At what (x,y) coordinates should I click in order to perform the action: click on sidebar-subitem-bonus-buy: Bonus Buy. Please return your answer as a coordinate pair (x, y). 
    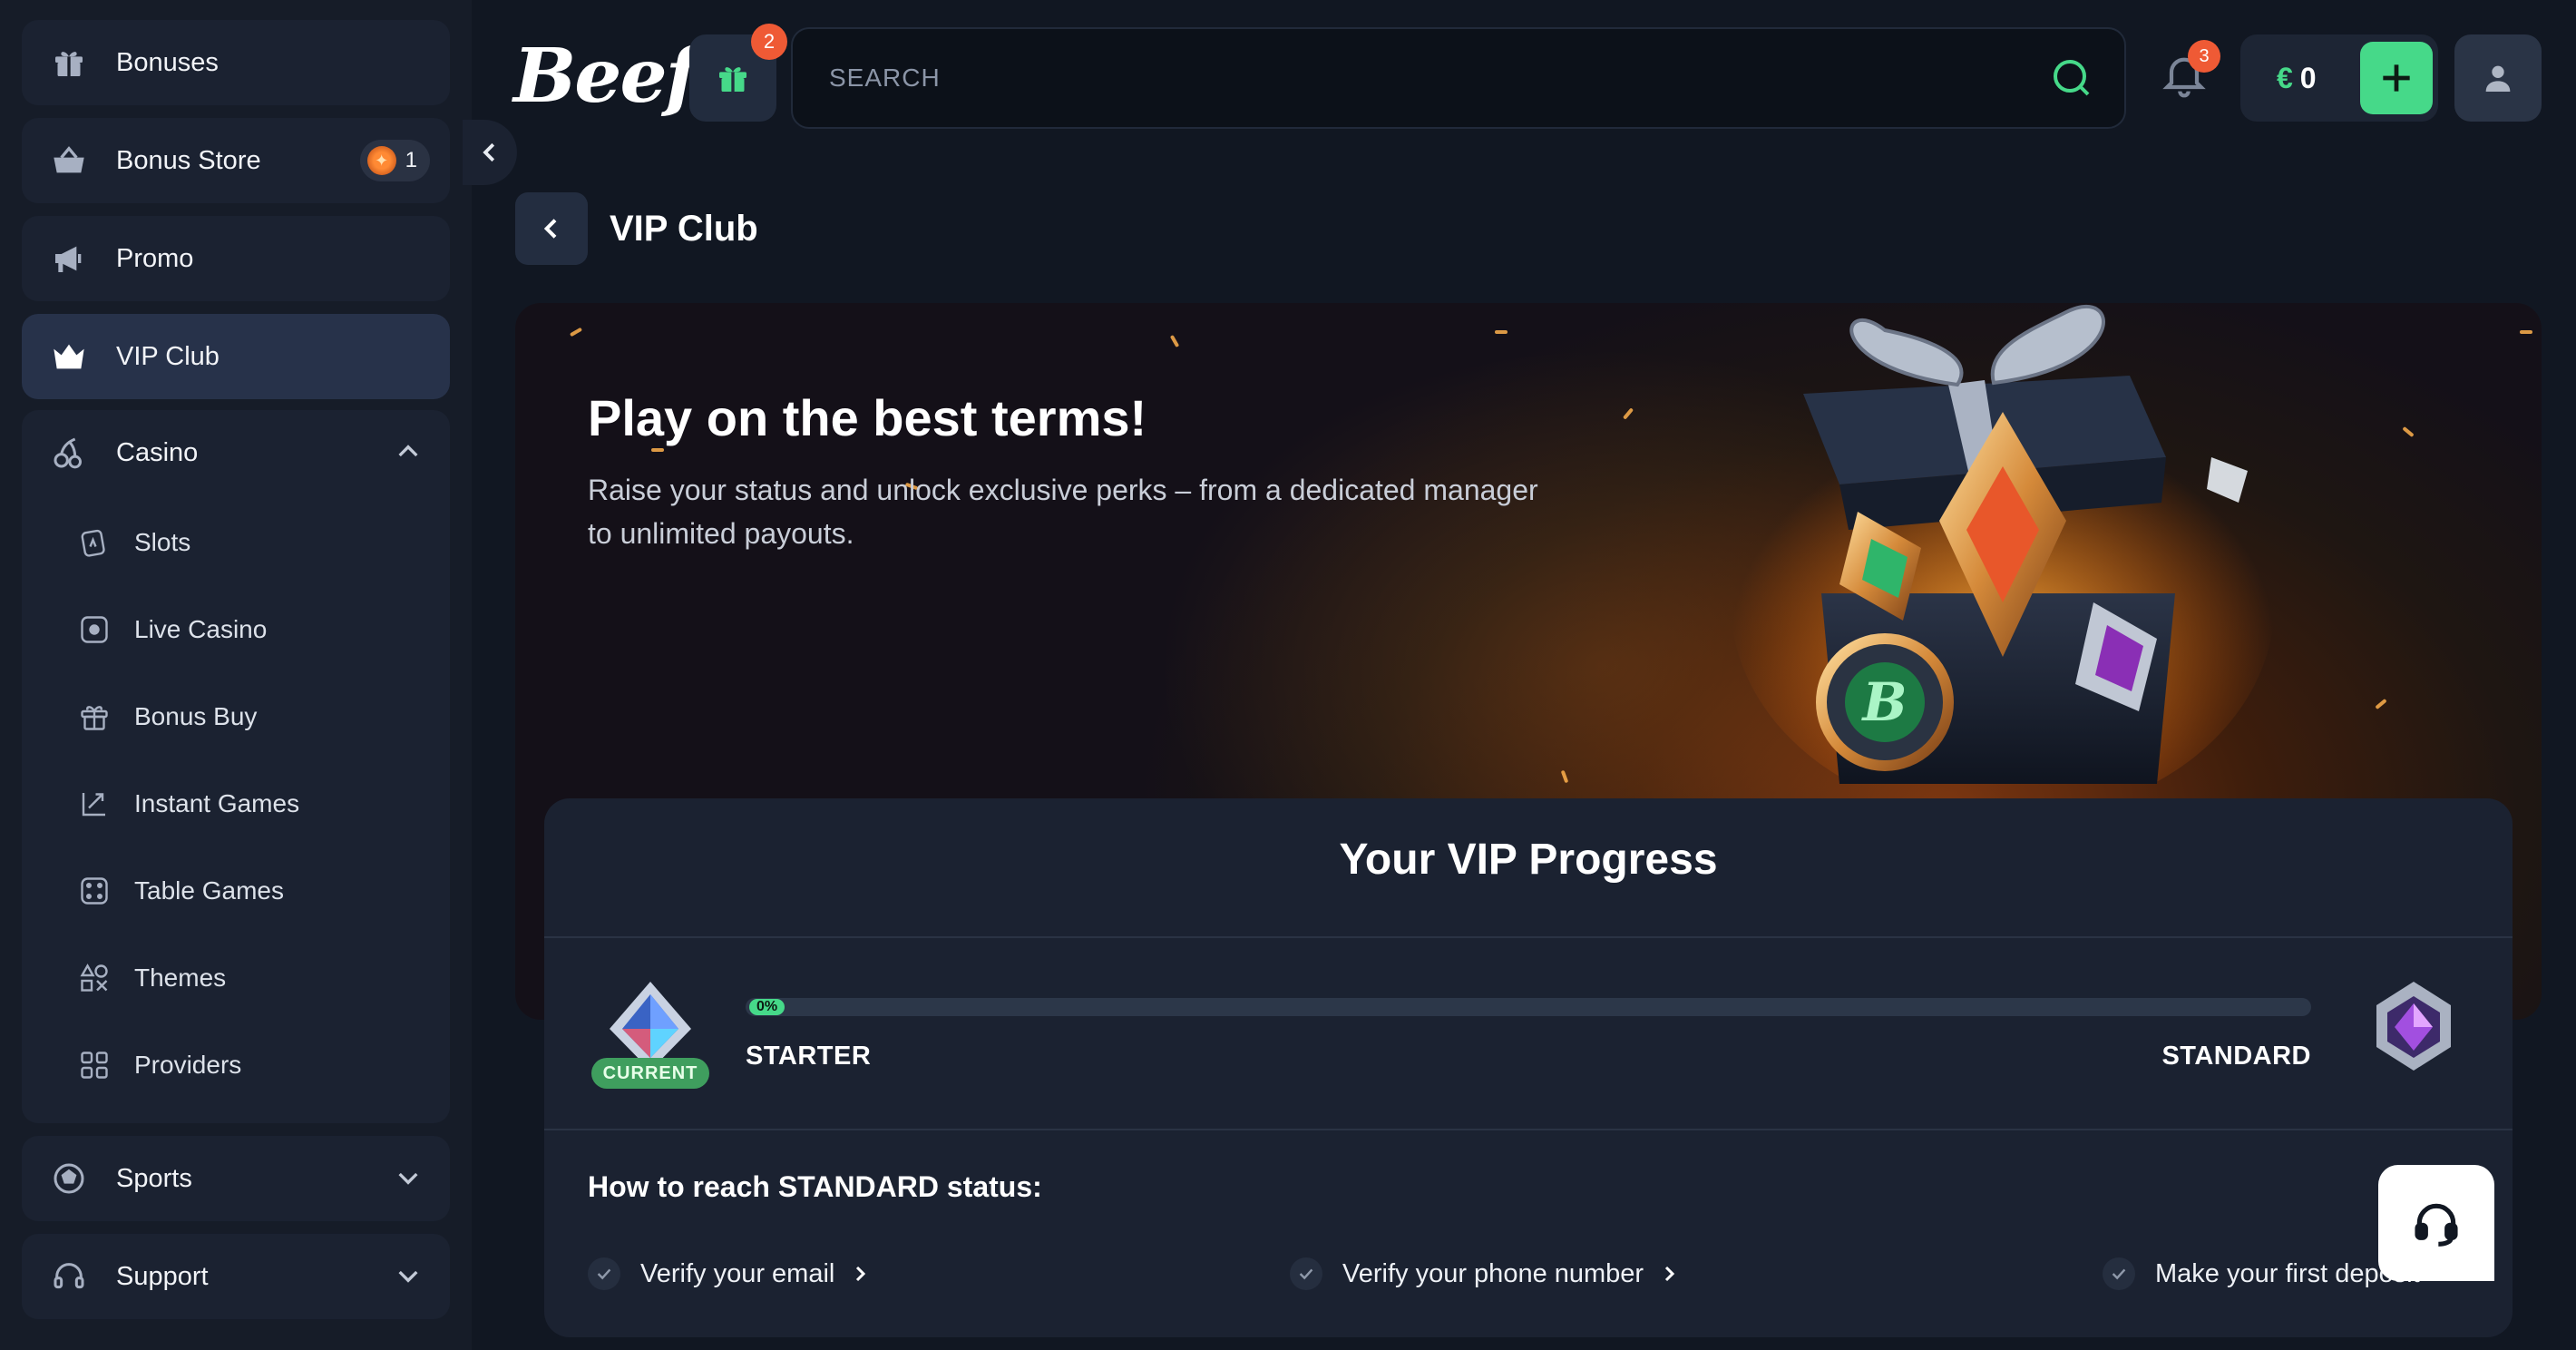
    Looking at the image, I should click on (166, 717).